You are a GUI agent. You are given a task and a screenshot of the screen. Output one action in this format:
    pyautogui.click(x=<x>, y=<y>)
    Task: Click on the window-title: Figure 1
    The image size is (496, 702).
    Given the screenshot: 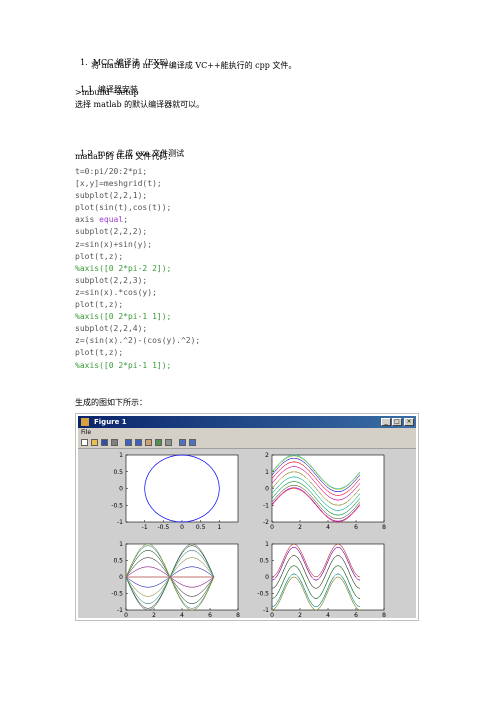 What is the action you would take?
    pyautogui.click(x=110, y=422)
    